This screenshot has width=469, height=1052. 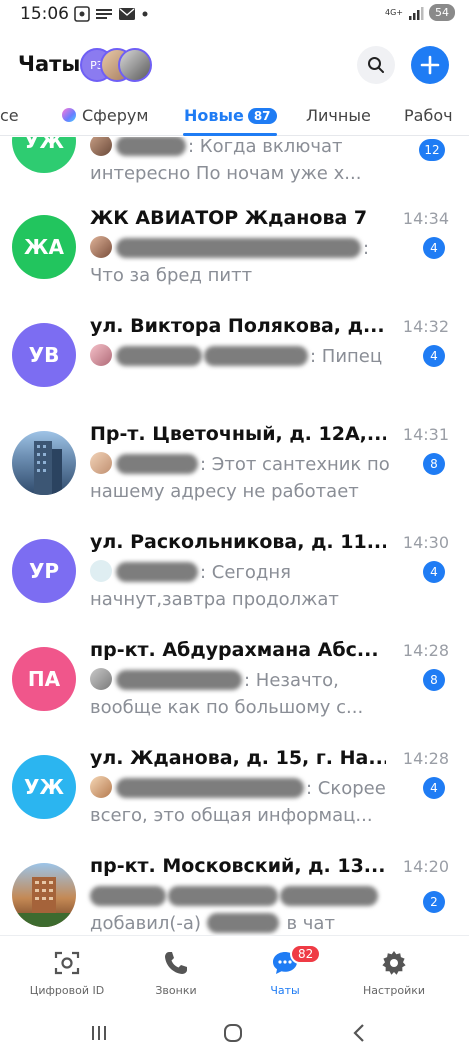 I want to click on plus-icon, so click(x=430, y=65).